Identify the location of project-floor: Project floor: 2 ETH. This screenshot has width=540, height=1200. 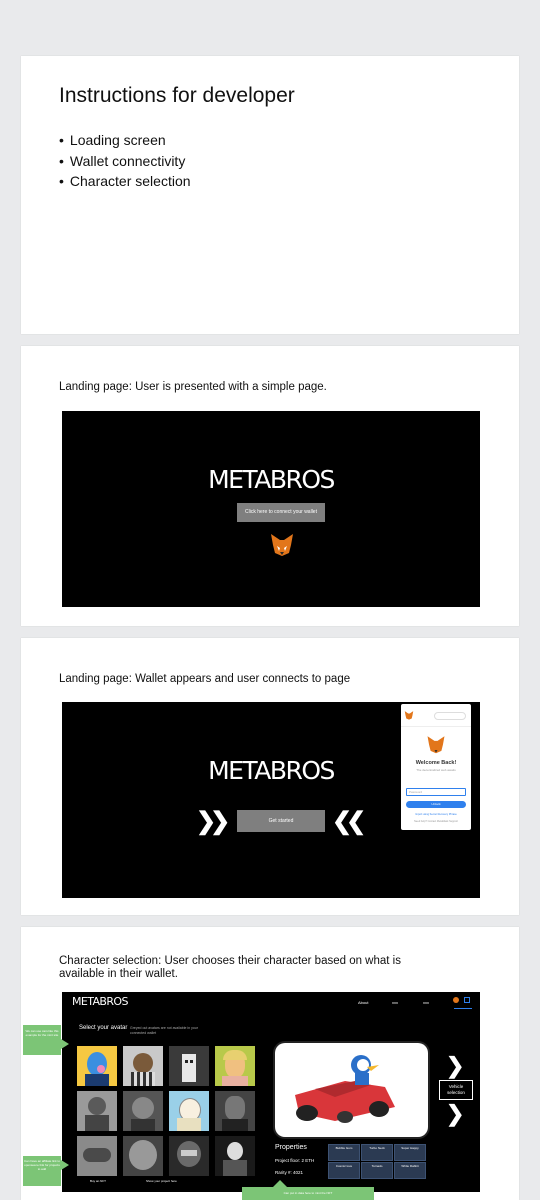
(295, 1160).